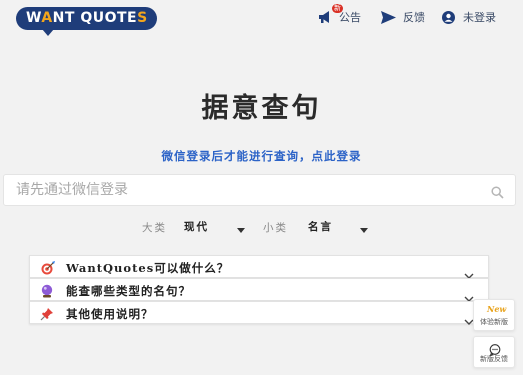 This screenshot has height=375, width=523. Describe the element at coordinates (479, 17) in the screenshot. I see `login-status-label: 未登录` at that location.